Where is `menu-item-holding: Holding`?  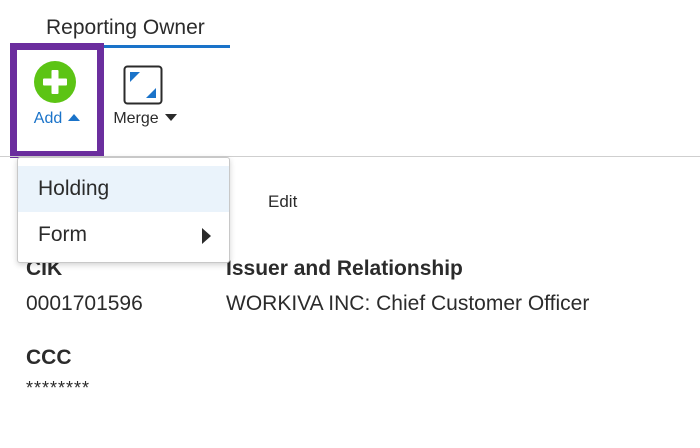
menu-item-holding: Holding is located at coordinates (123, 189).